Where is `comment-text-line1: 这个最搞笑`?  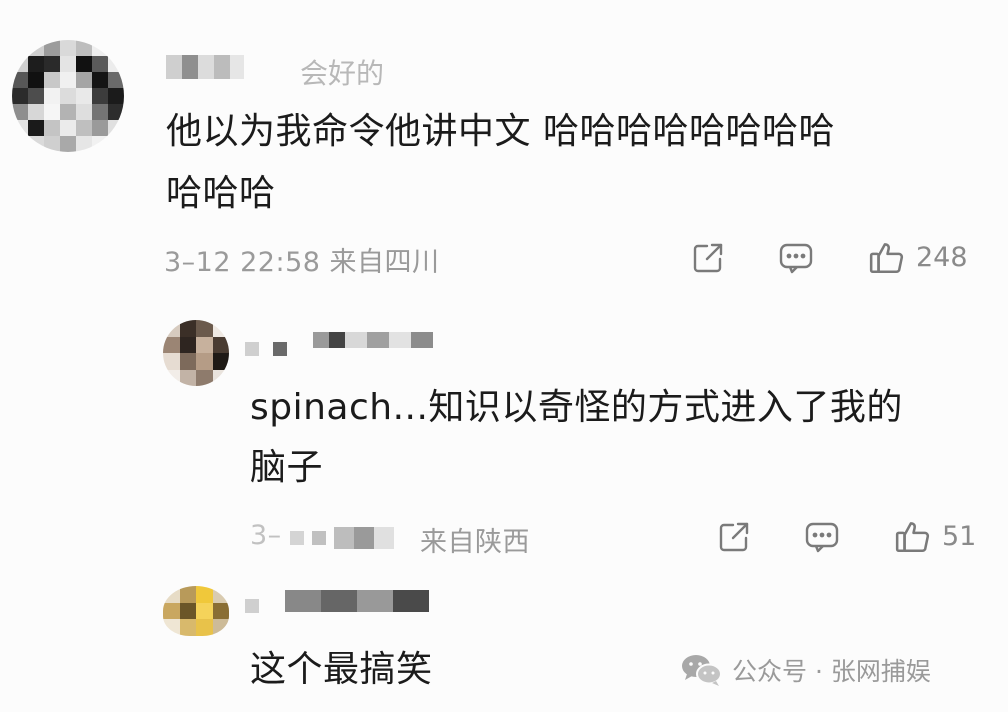 comment-text-line1: 这个最搞笑 is located at coordinates (341, 669).